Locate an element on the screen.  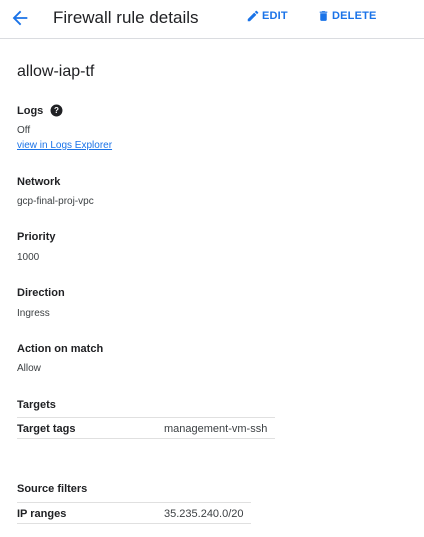
page-header: Firewall rule details EDIT DELETE is located at coordinates (212, 19).